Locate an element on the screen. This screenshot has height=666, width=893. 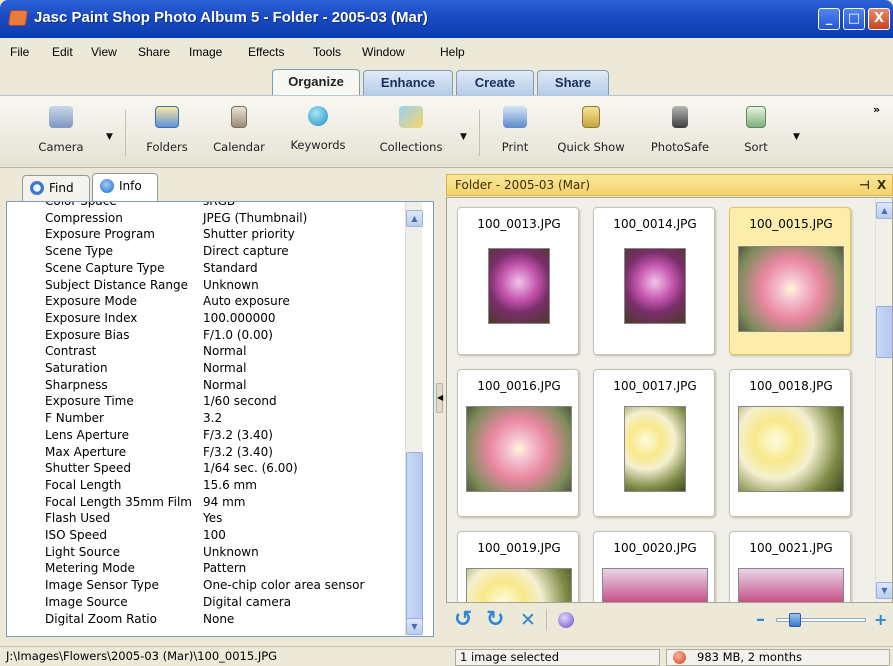
collections-icon is located at coordinates (411, 117).